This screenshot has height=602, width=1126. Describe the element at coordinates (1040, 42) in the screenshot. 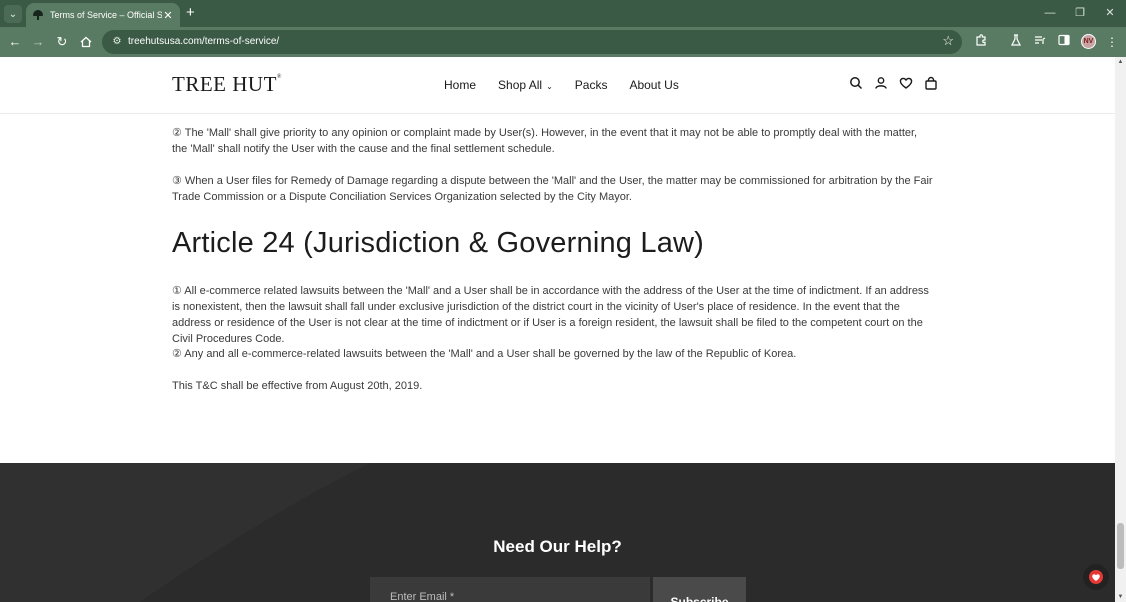

I see `media-queue-icon` at that location.